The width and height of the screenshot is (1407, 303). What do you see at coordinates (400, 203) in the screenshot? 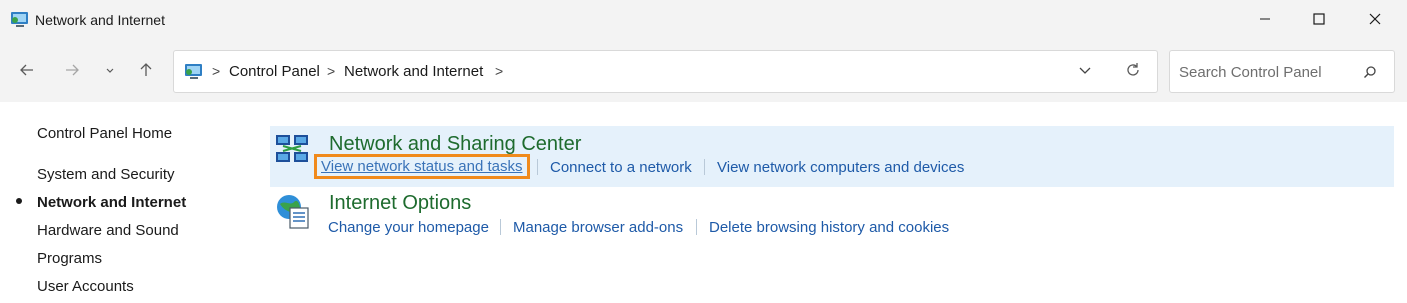
I see `category-title: Internet Options` at bounding box center [400, 203].